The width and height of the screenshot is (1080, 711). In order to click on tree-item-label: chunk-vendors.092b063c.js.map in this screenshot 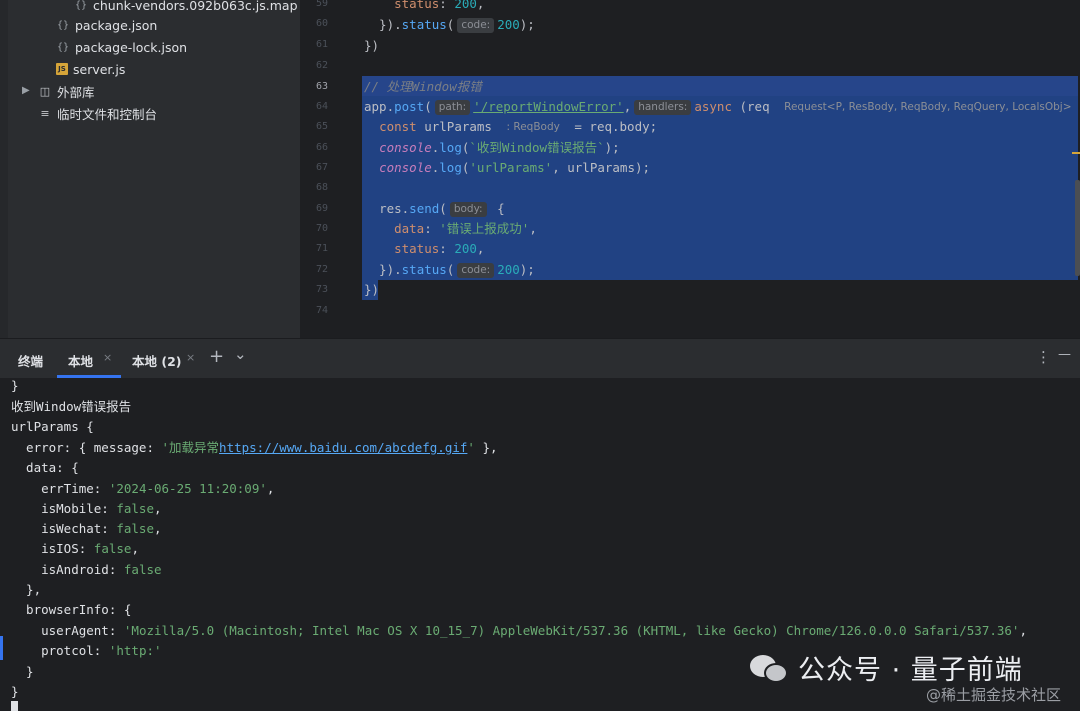, I will do `click(195, 6)`.